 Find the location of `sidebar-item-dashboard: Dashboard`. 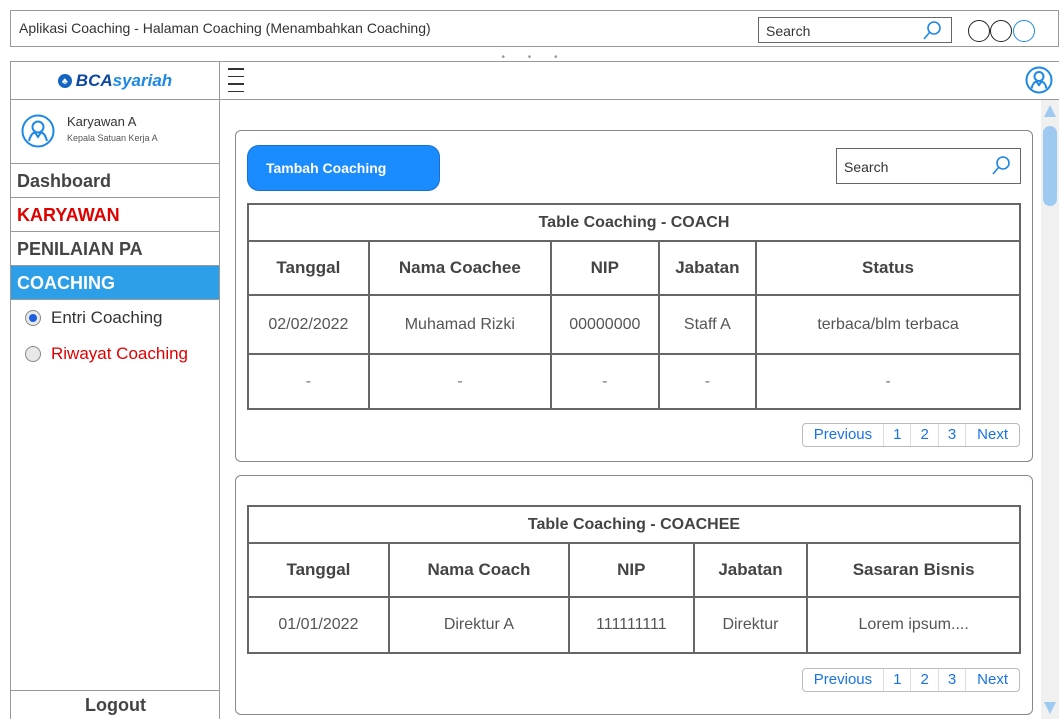

sidebar-item-dashboard: Dashboard is located at coordinates (115, 181).